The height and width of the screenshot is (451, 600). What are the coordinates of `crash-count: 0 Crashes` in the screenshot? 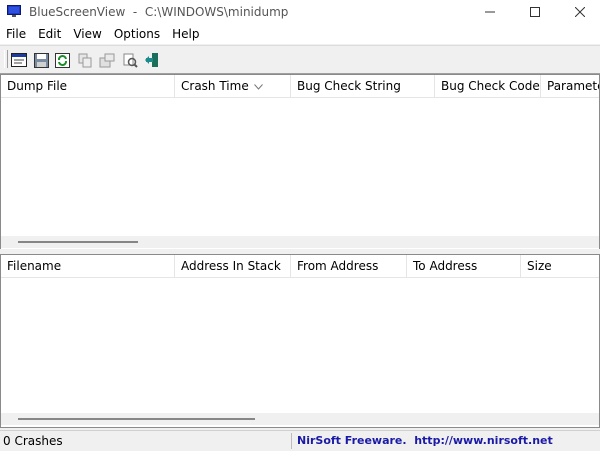 It's located at (33, 441).